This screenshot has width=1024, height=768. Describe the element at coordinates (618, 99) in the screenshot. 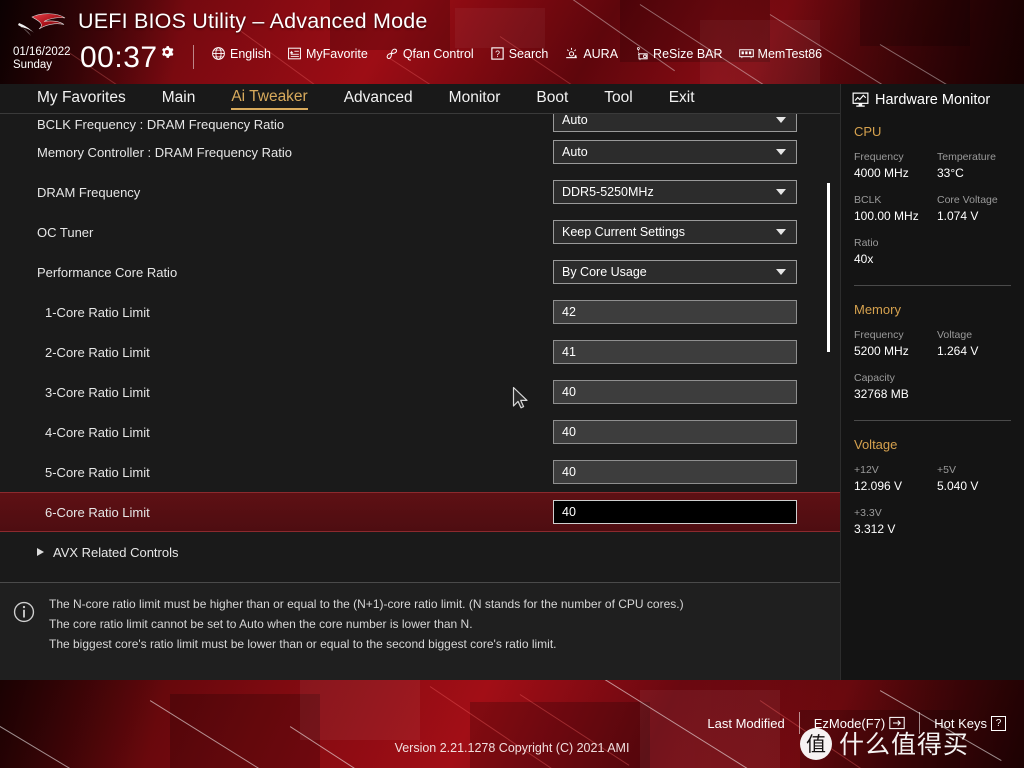

I see `tab-tool: Tool` at that location.